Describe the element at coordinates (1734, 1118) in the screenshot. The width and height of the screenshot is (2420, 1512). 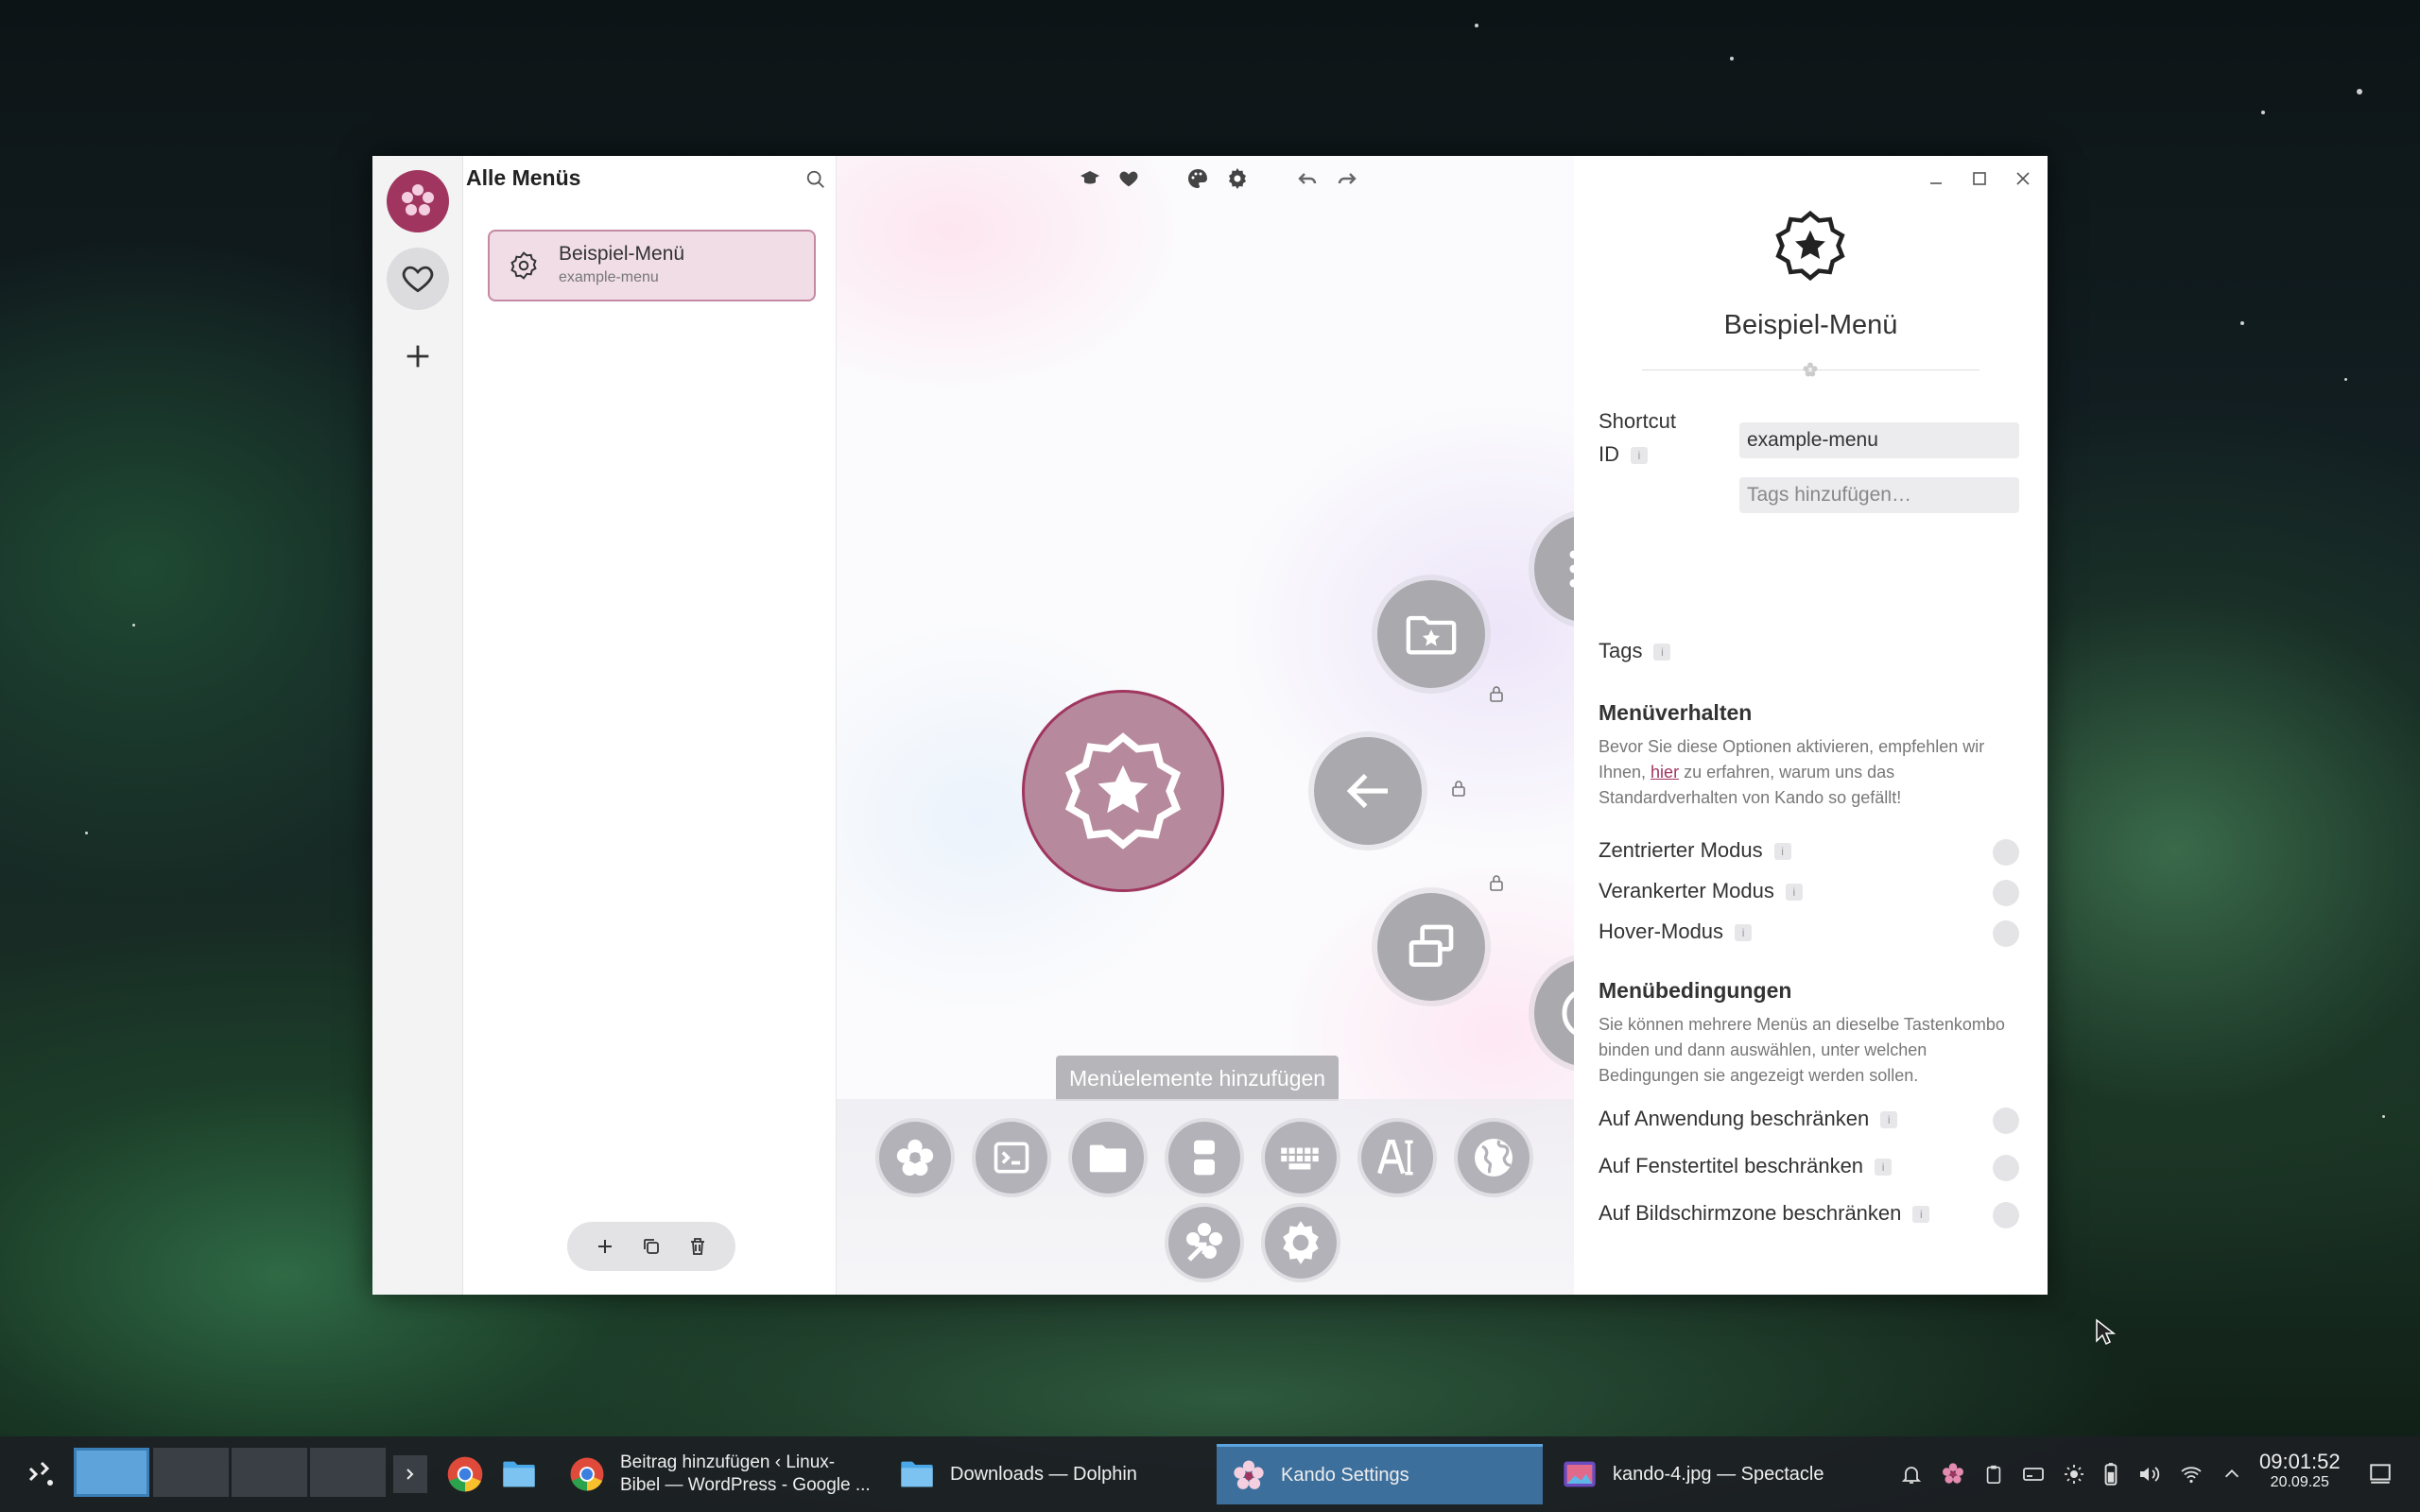
I see `cond-app-label: Auf Anwendung beschränken` at that location.